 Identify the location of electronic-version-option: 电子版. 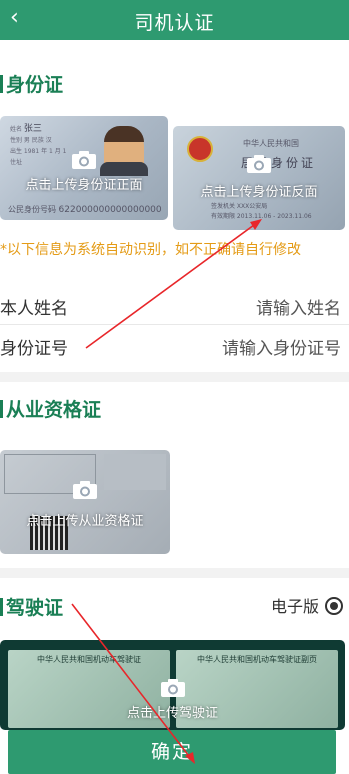
(307, 605).